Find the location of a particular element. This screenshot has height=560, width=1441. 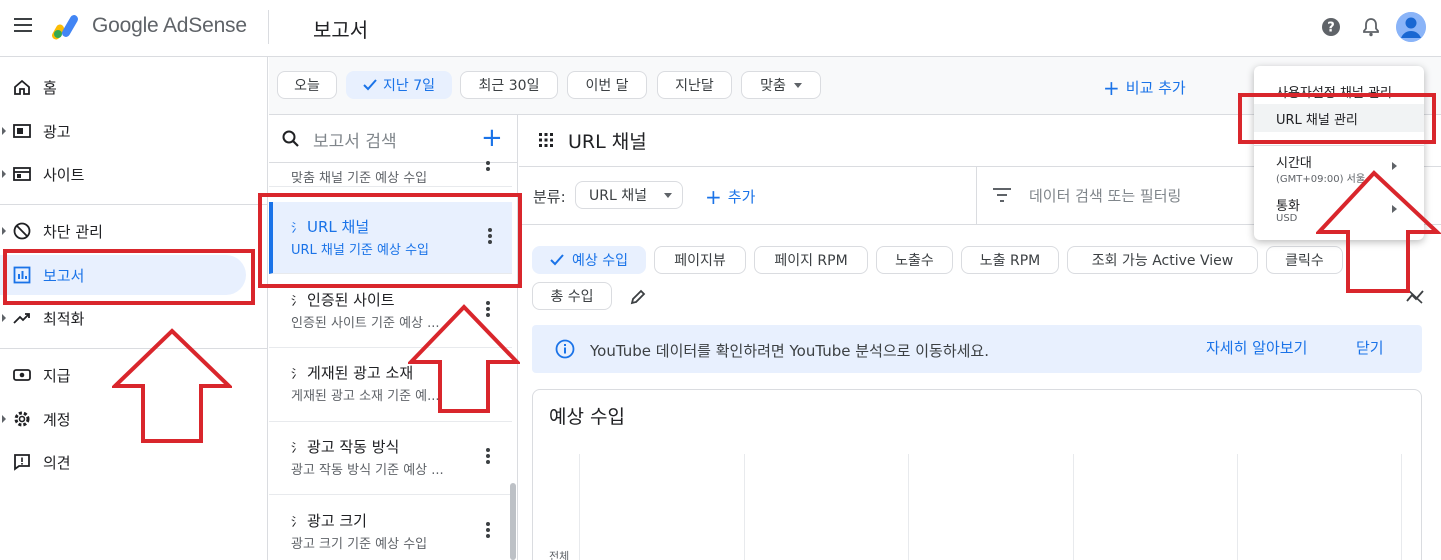

dimension-label: 분류: is located at coordinates (549, 197).